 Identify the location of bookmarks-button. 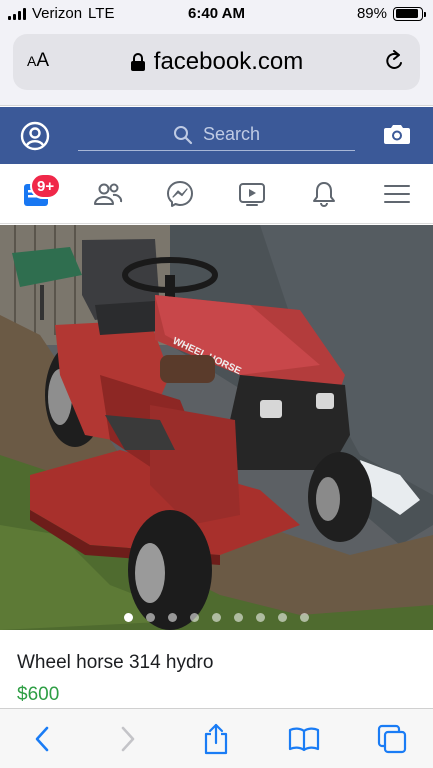
(304, 739).